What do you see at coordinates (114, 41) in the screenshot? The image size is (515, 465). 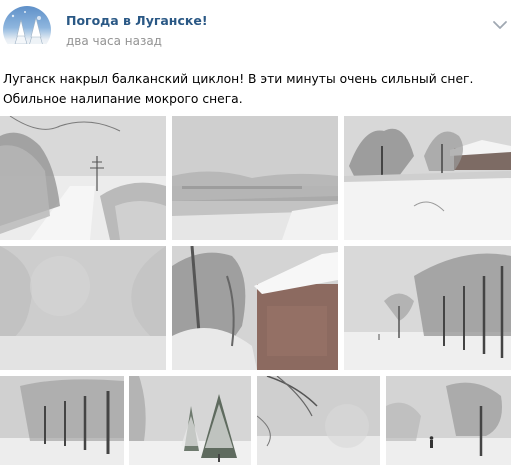 I see `post-timestamp: два часа назад` at bounding box center [114, 41].